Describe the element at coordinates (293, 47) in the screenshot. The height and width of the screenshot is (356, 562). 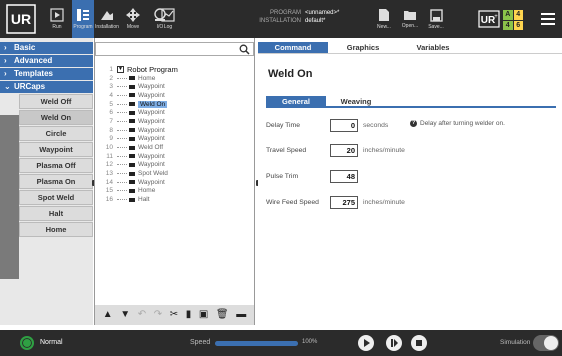
I see `tab-command: Command` at that location.